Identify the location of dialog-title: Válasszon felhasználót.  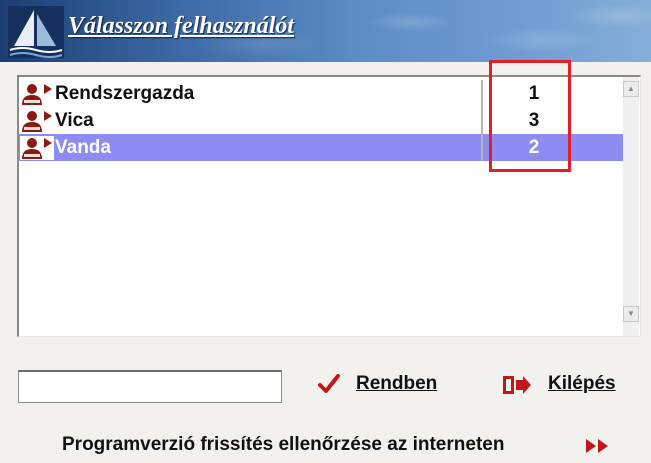
(181, 26).